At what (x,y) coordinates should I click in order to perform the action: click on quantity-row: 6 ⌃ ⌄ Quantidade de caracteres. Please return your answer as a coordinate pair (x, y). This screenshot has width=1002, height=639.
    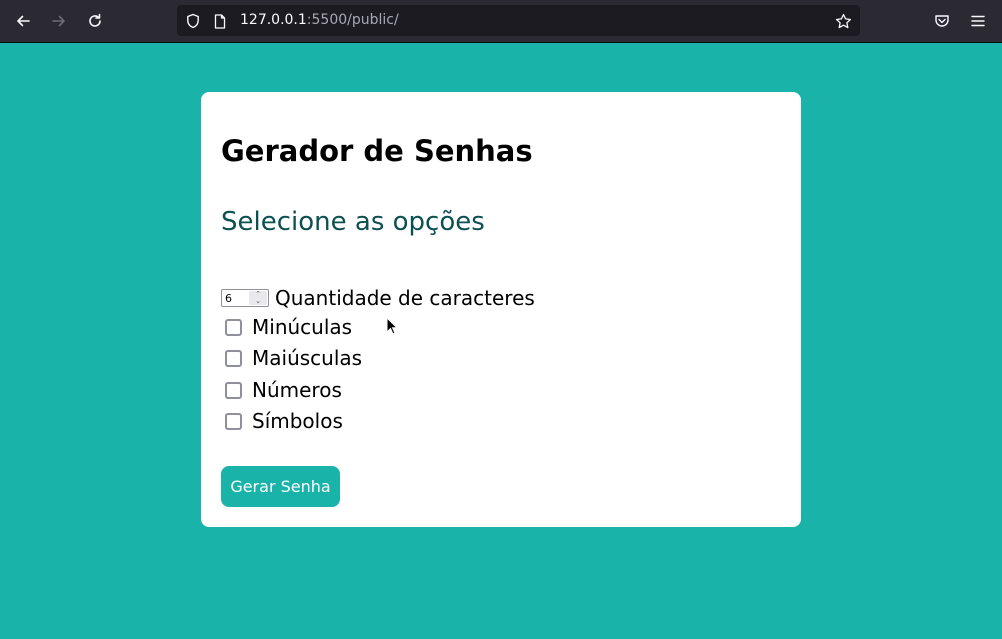
    Looking at the image, I should click on (378, 298).